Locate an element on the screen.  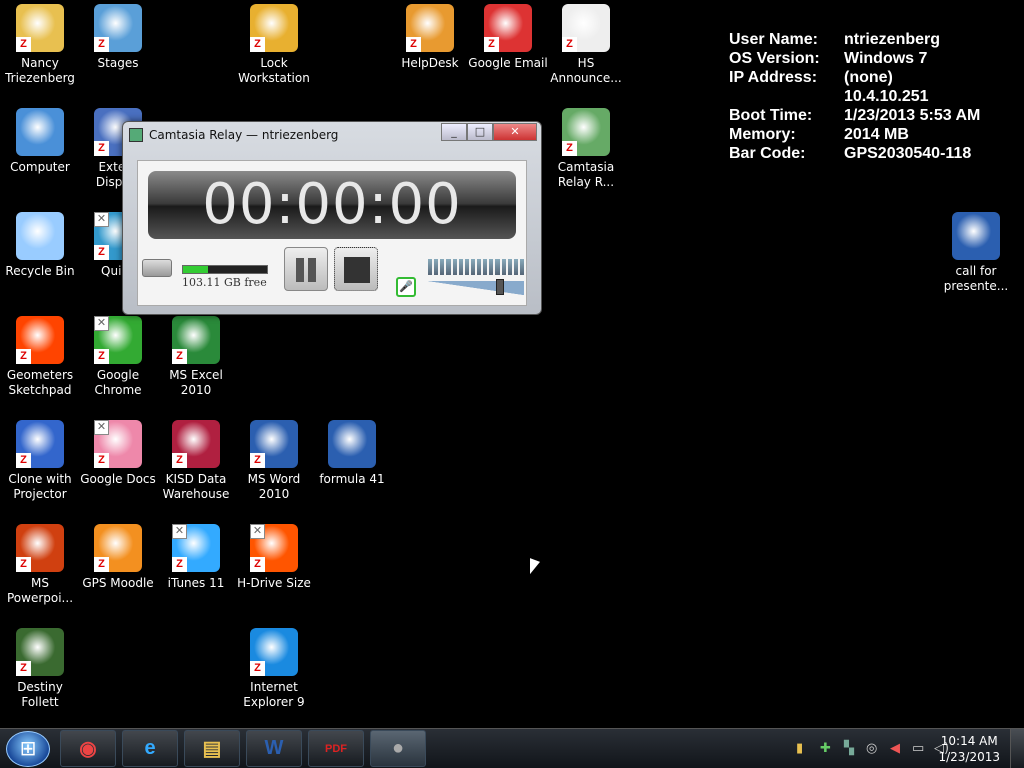
audio-level-meter is located at coordinates (476, 267).